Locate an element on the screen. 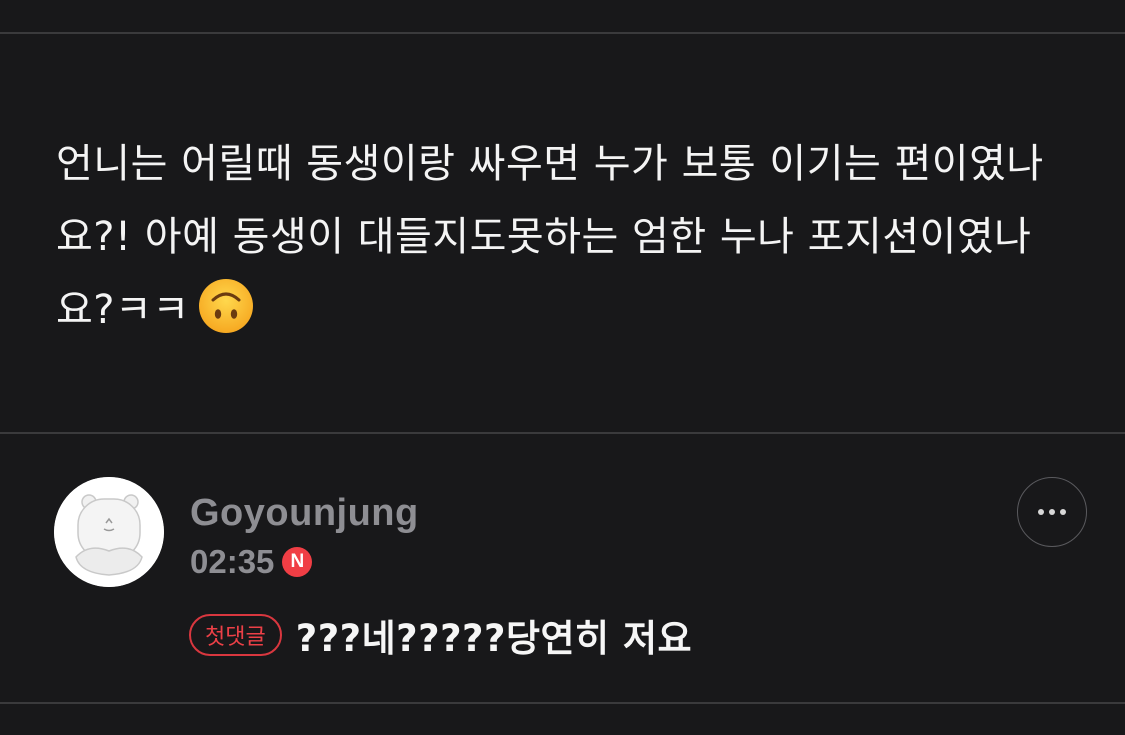 The height and width of the screenshot is (735, 1125). upside-down-face-emoji-icon is located at coordinates (226, 306).